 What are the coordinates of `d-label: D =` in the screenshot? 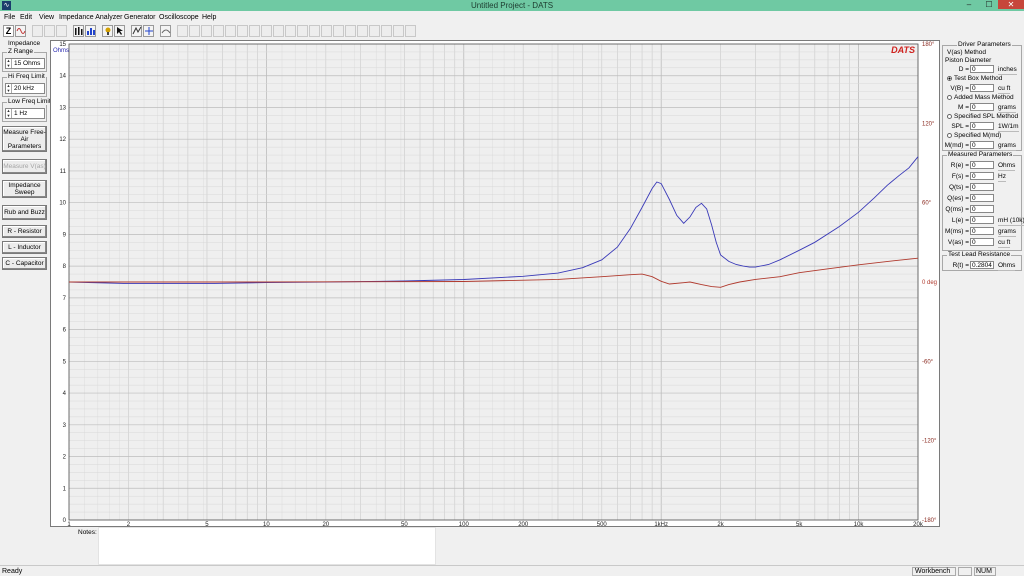 It's located at (963, 69).